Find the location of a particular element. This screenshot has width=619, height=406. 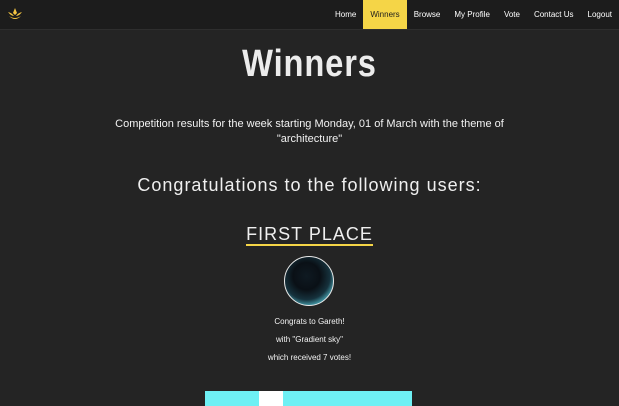

winner-votes-line: which received 7 votes! is located at coordinates (309, 357).